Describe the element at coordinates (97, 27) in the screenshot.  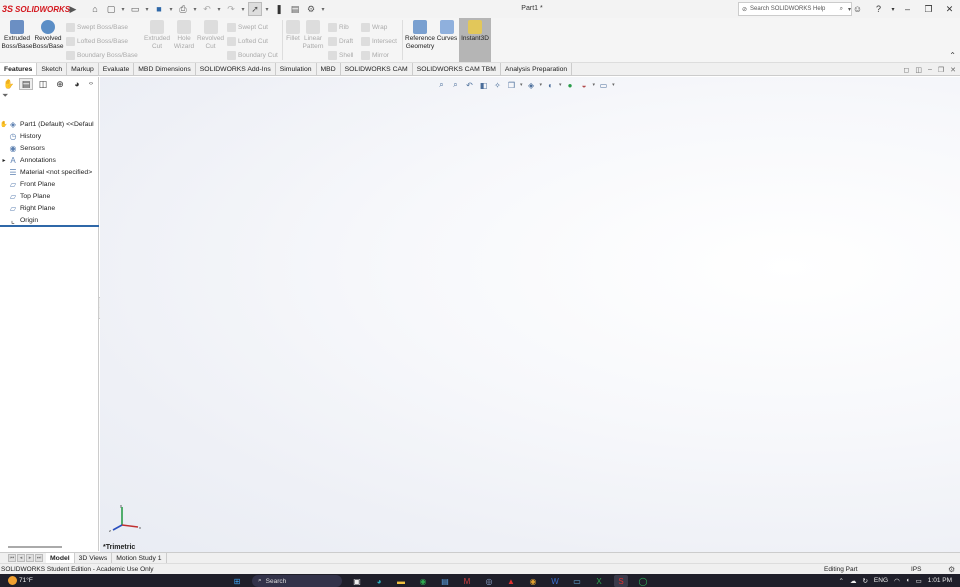
I see `swept-boss-button: Swept Boss/Base` at that location.